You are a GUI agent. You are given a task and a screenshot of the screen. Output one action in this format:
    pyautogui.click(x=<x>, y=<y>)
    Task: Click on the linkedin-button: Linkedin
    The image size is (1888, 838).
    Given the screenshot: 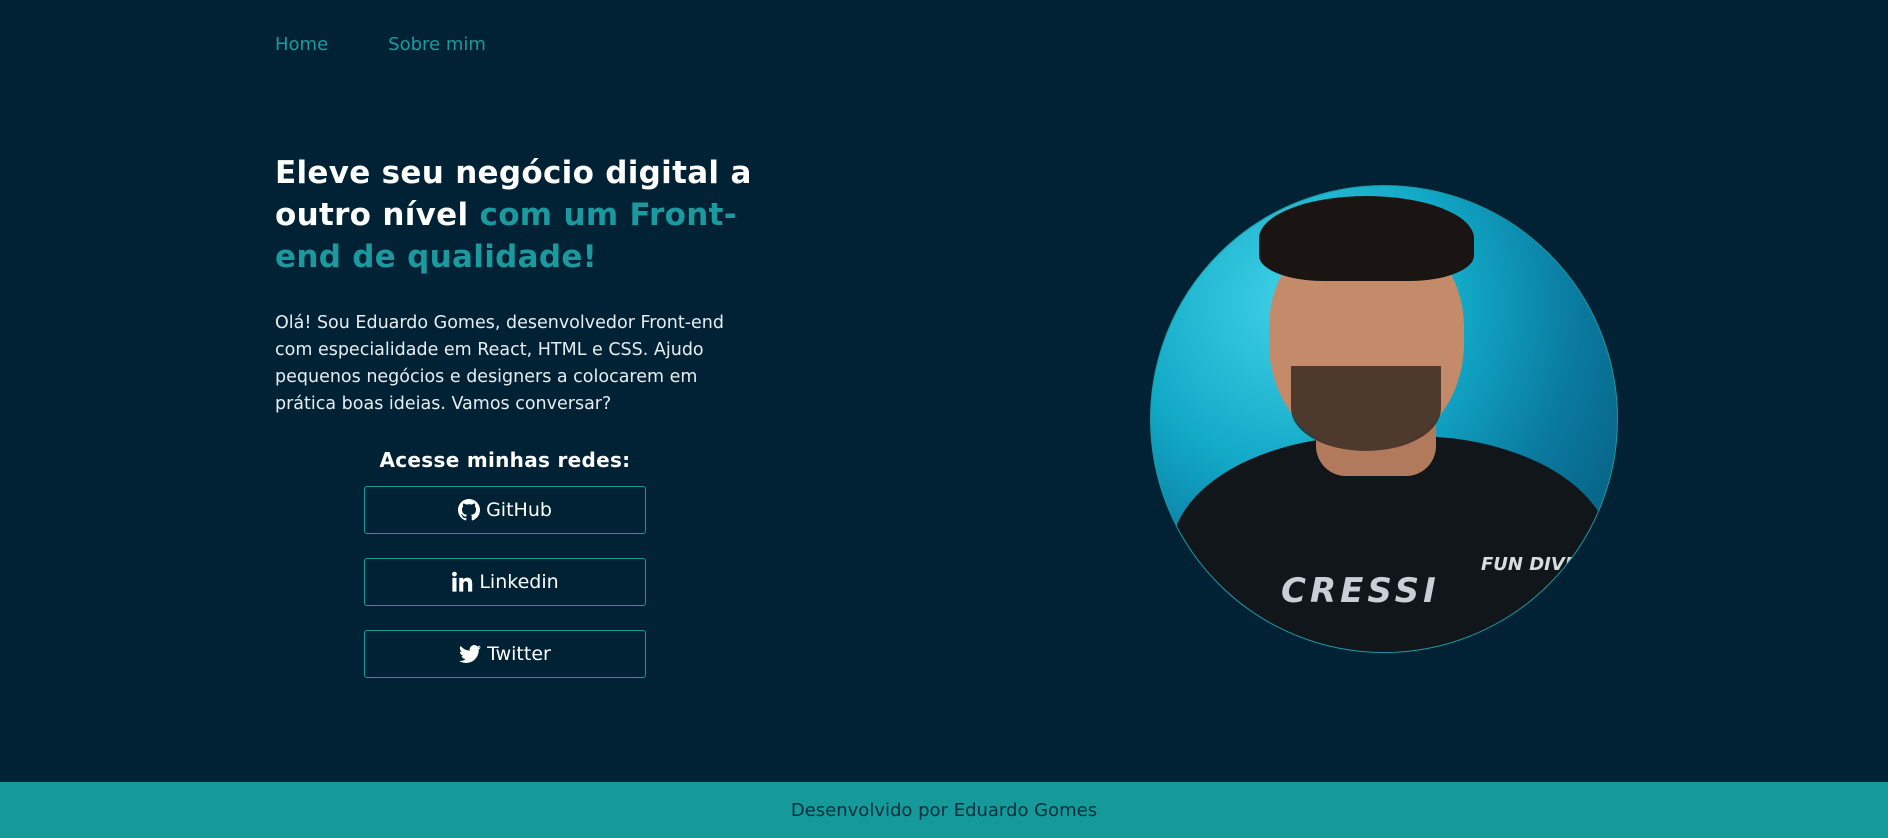 What is the action you would take?
    pyautogui.click(x=505, y=582)
    